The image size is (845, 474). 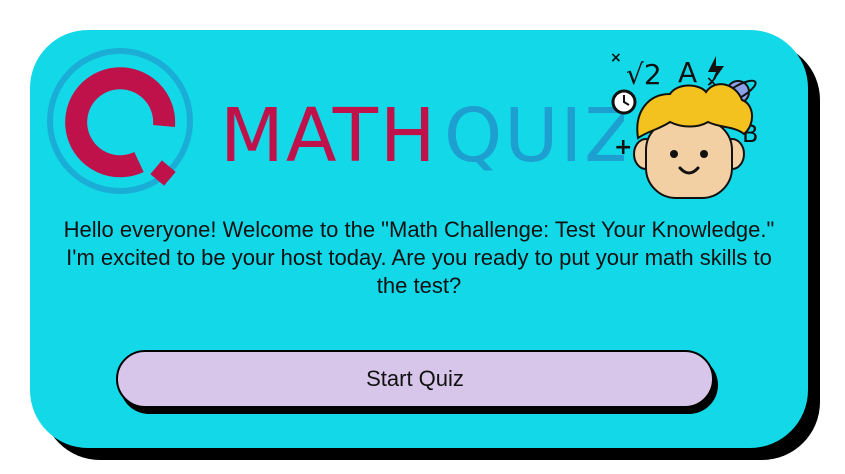 What do you see at coordinates (534, 136) in the screenshot?
I see `logo-word-quiz: QUIZ` at bounding box center [534, 136].